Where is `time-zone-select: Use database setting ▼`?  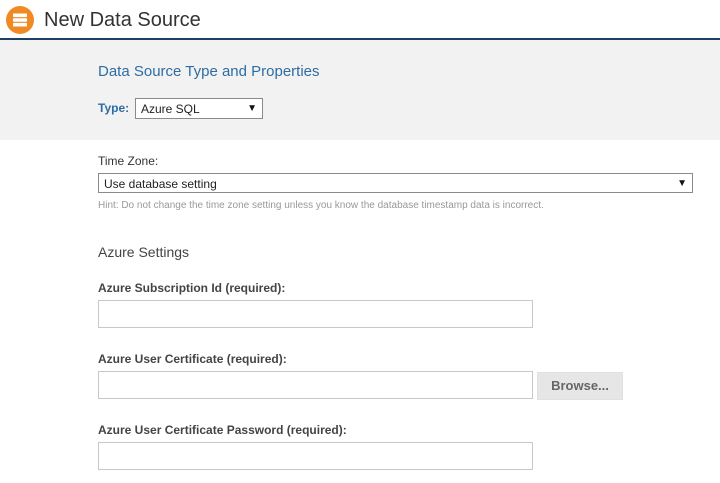 time-zone-select: Use database setting ▼ is located at coordinates (395, 183).